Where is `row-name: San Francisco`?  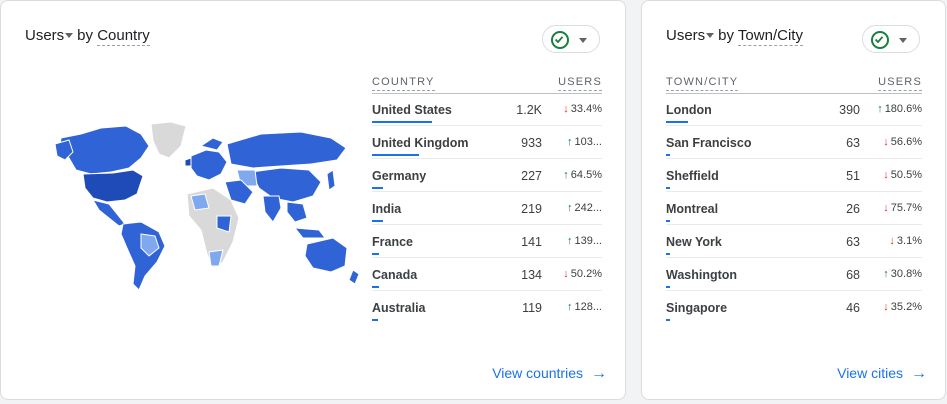 row-name: San Francisco is located at coordinates (709, 143).